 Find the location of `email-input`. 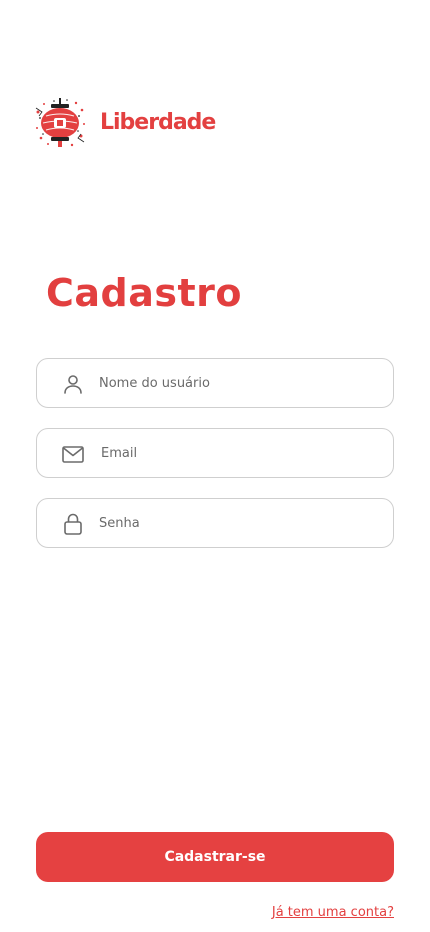

email-input is located at coordinates (241, 453).